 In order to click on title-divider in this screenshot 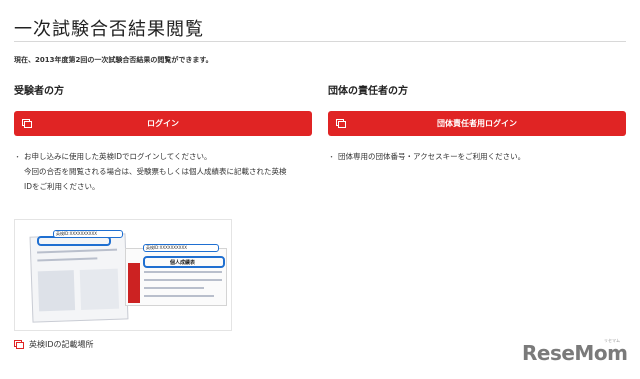, I will do `click(320, 41)`.